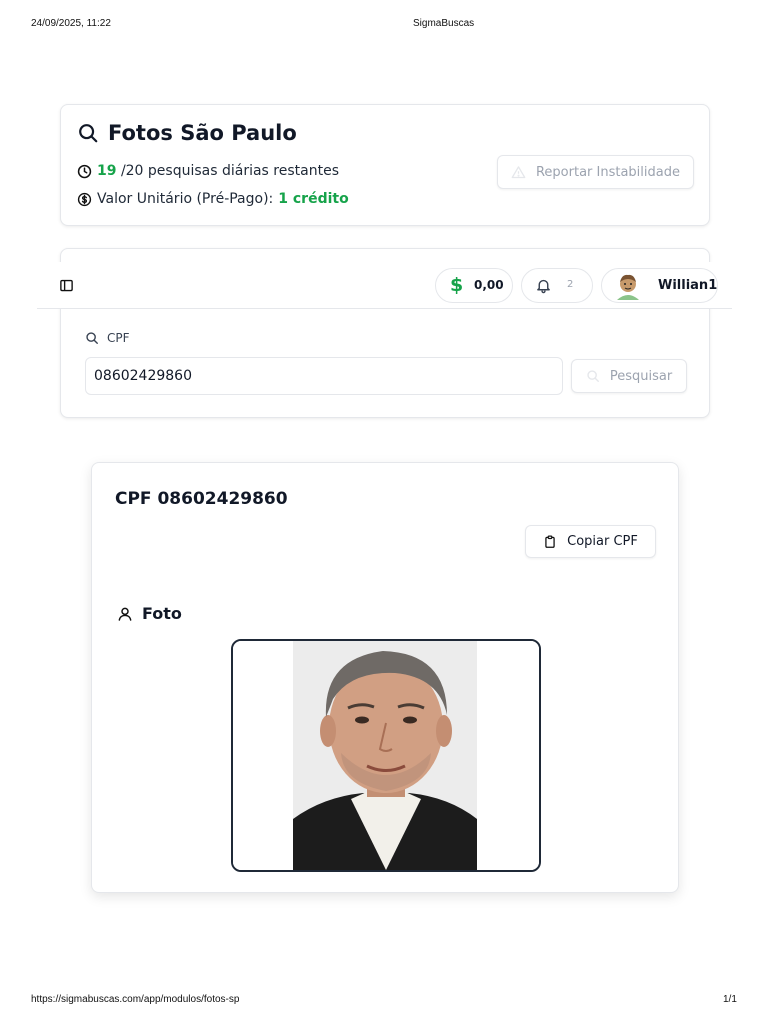 The width and height of the screenshot is (768, 1024). I want to click on photo-section-header: Foto, so click(149, 613).